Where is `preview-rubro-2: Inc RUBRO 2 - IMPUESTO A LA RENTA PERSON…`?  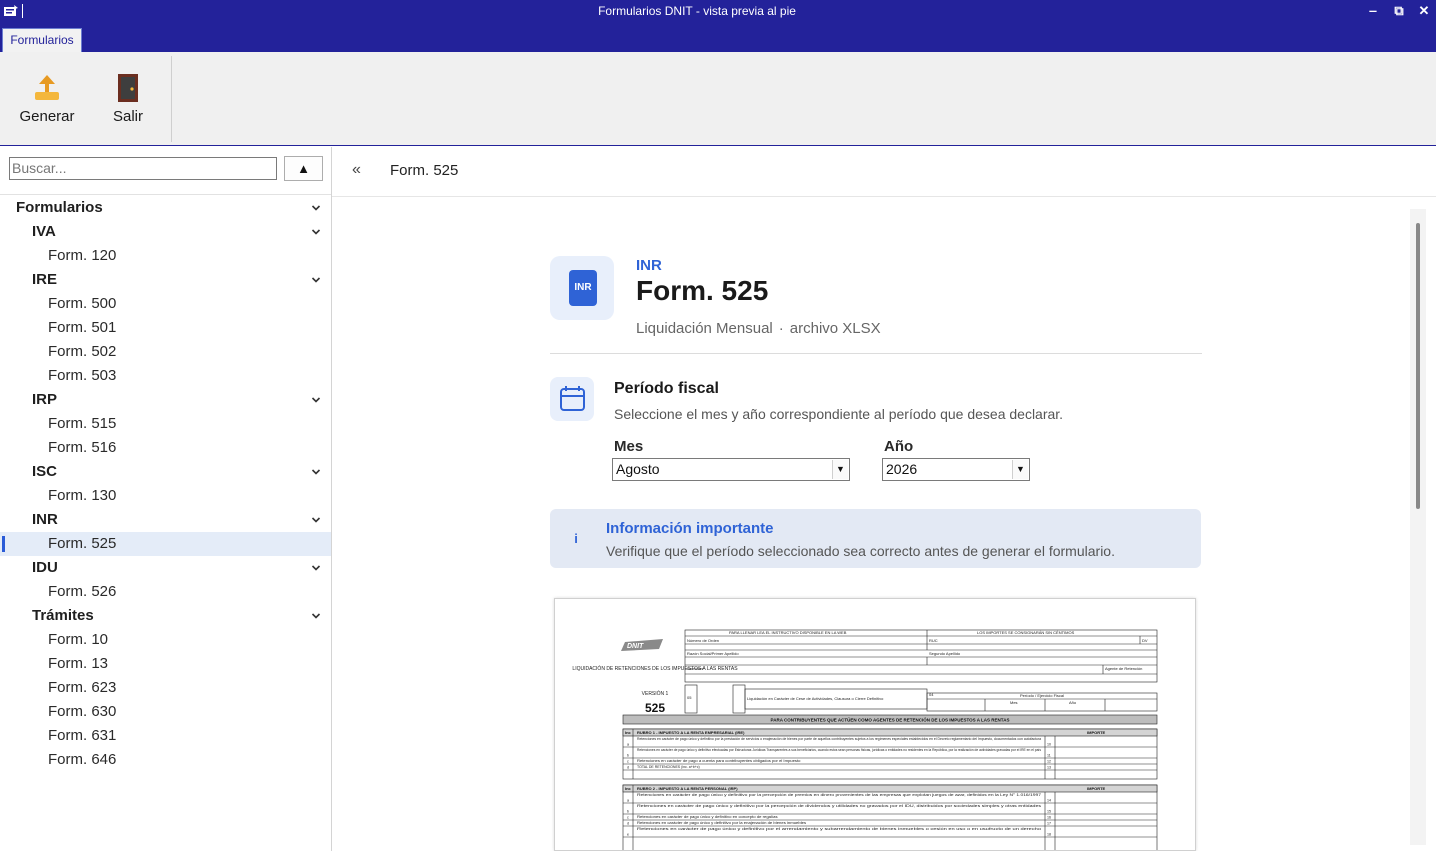
preview-rubro-2: Inc RUBRO 2 - IMPUESTO A LA RENTA PERSON… is located at coordinates (890, 817).